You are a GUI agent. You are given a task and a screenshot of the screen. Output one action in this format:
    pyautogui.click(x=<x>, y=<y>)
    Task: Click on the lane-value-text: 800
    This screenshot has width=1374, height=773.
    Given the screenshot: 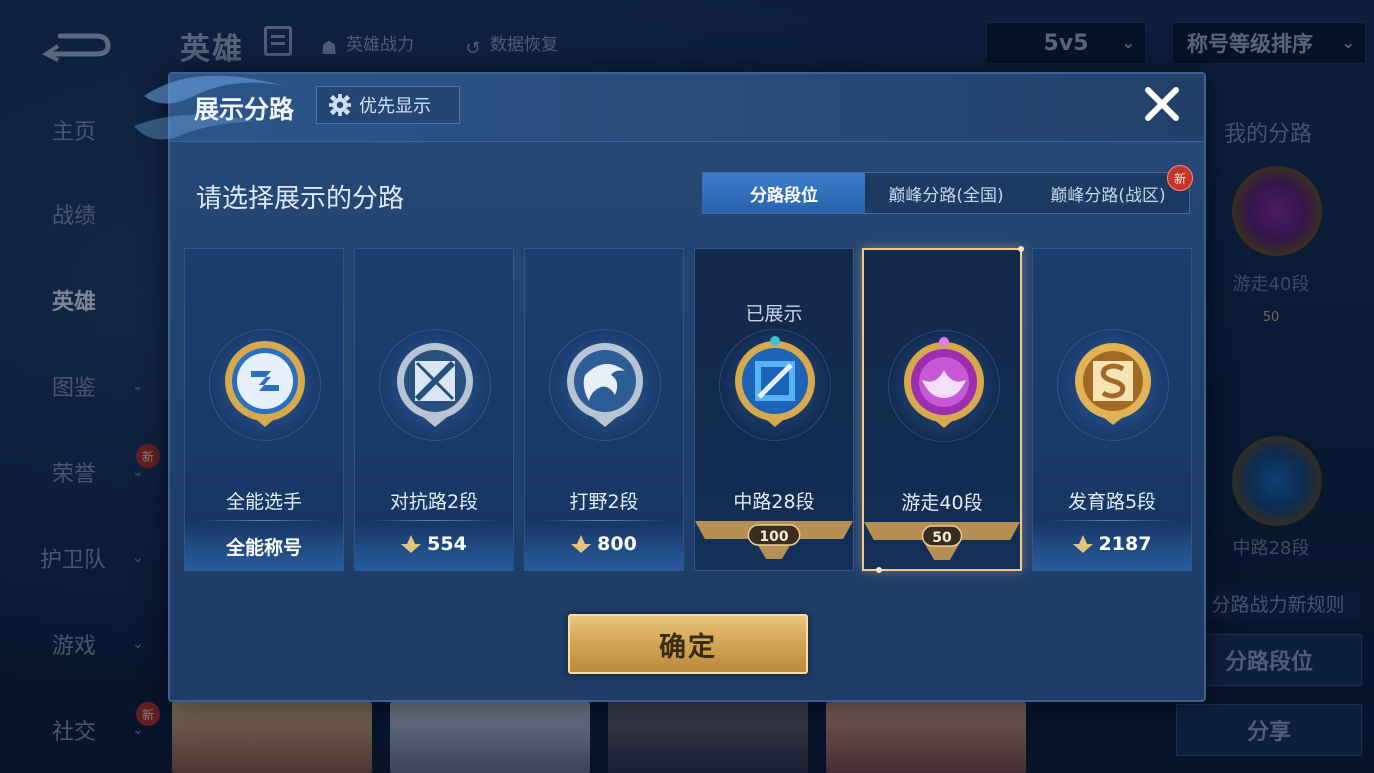 What is the action you would take?
    pyautogui.click(x=617, y=544)
    